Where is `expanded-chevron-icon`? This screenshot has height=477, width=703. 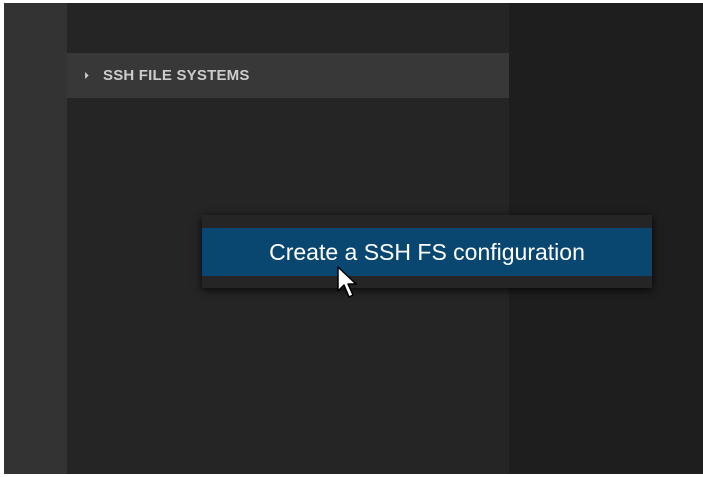
expanded-chevron-icon is located at coordinates (85, 75).